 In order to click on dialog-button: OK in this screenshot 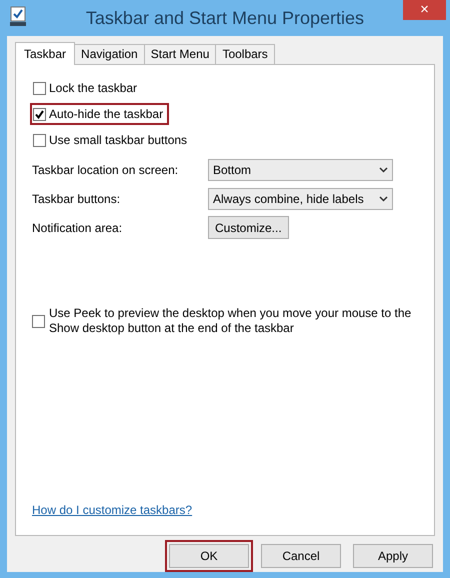, I will do `click(209, 556)`.